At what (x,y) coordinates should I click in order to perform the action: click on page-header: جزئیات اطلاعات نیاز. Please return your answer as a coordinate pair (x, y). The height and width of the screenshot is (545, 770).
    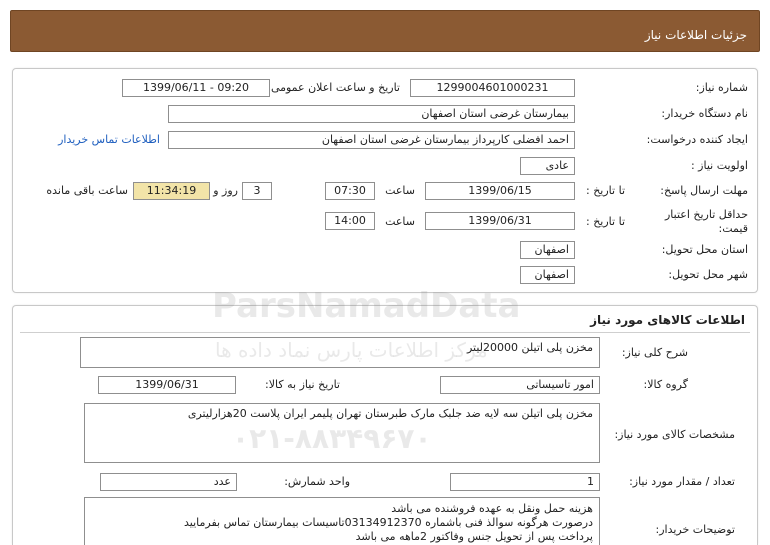
    Looking at the image, I should click on (385, 31).